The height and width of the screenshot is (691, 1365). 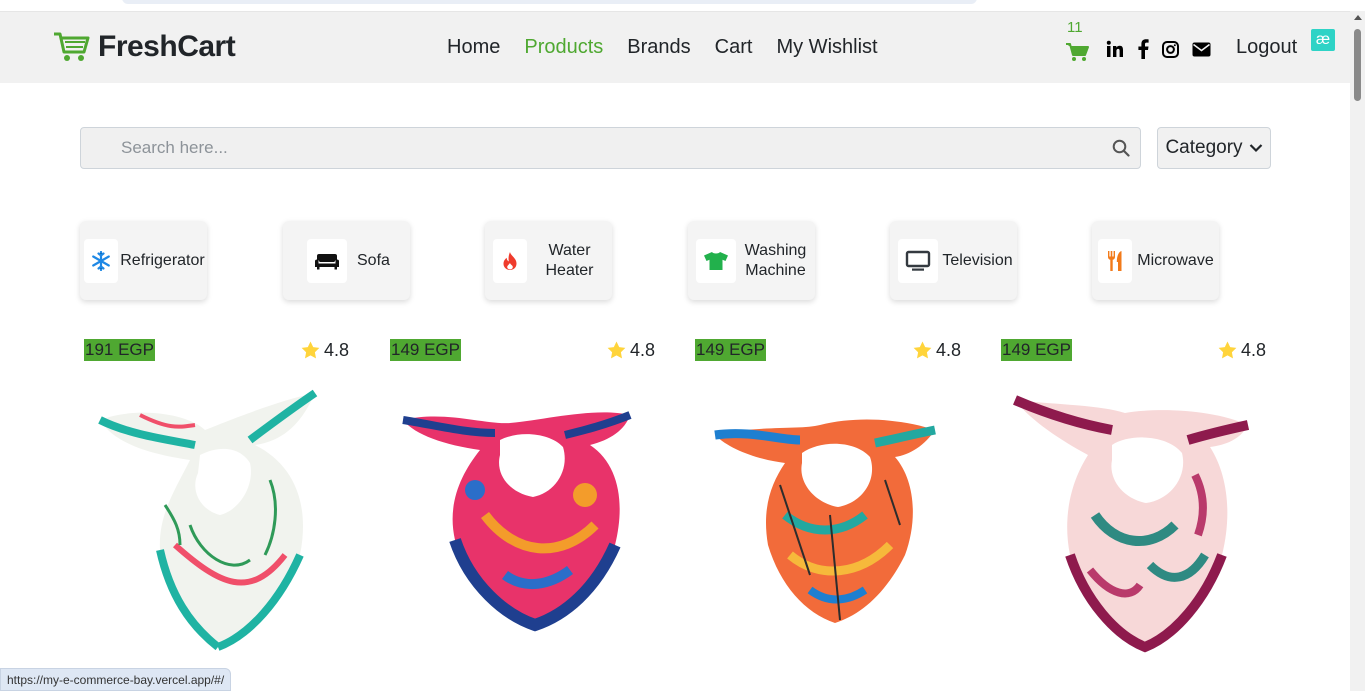 I want to click on category-label: Washing Machine, so click(x=775, y=260).